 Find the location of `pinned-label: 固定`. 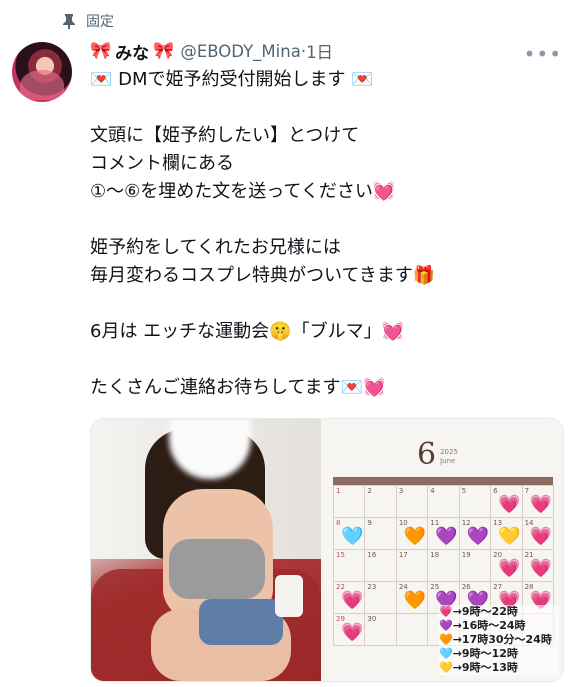

pinned-label: 固定 is located at coordinates (100, 22).